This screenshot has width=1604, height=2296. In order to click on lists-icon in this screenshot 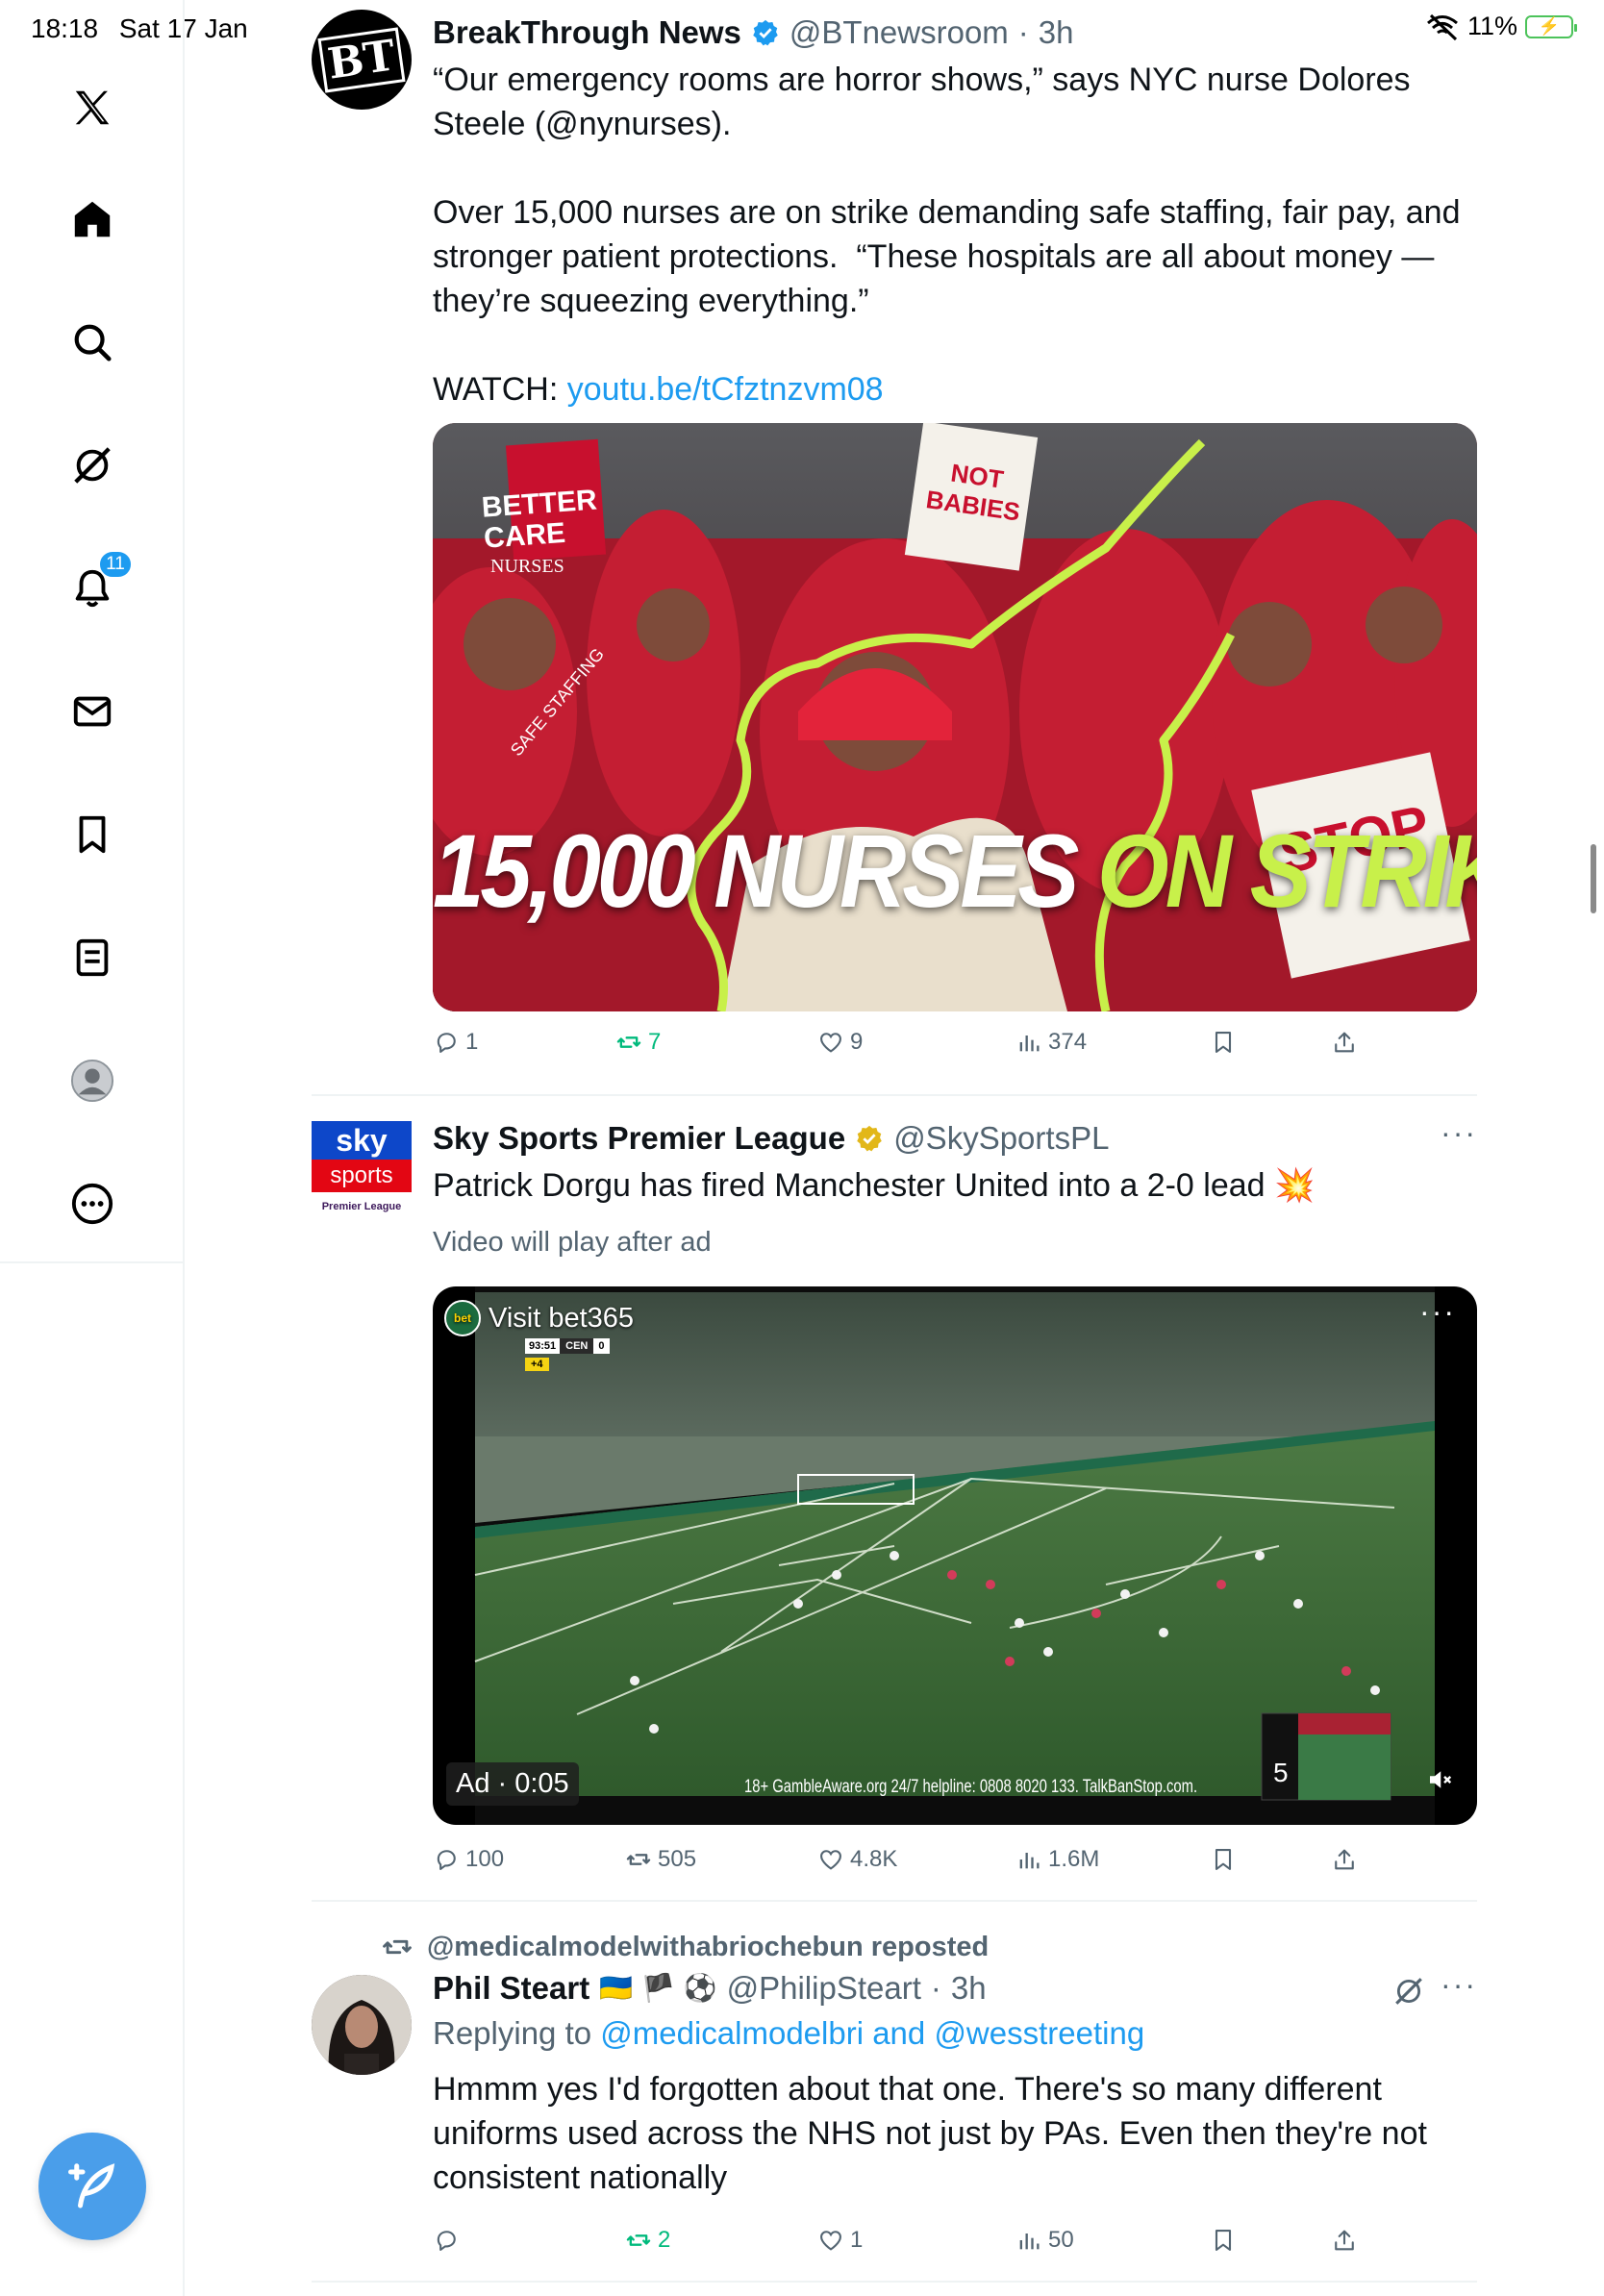, I will do `click(92, 957)`.